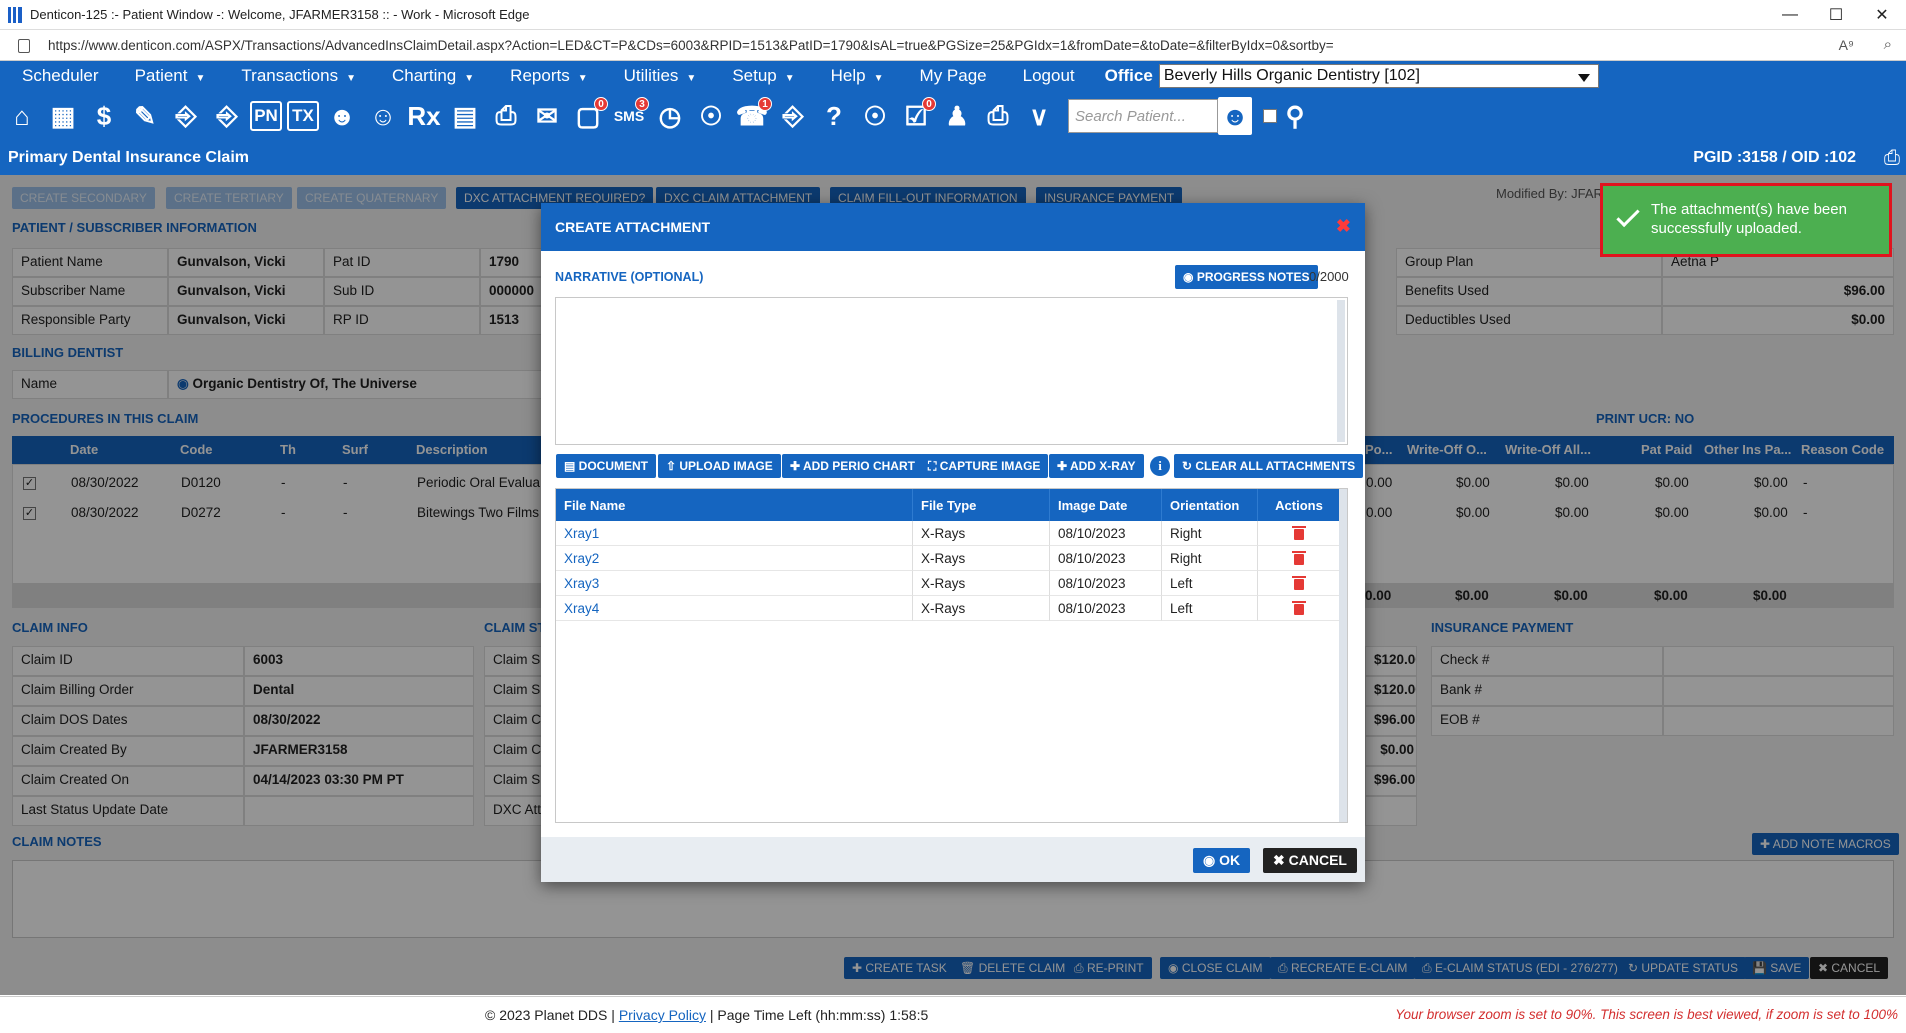 The image size is (1906, 1033). I want to click on dollar-icon: $, so click(104, 116).